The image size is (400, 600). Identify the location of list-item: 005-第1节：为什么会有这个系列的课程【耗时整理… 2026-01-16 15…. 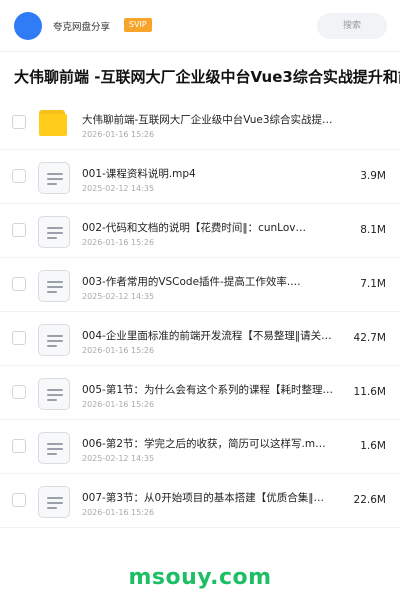
(200, 393).